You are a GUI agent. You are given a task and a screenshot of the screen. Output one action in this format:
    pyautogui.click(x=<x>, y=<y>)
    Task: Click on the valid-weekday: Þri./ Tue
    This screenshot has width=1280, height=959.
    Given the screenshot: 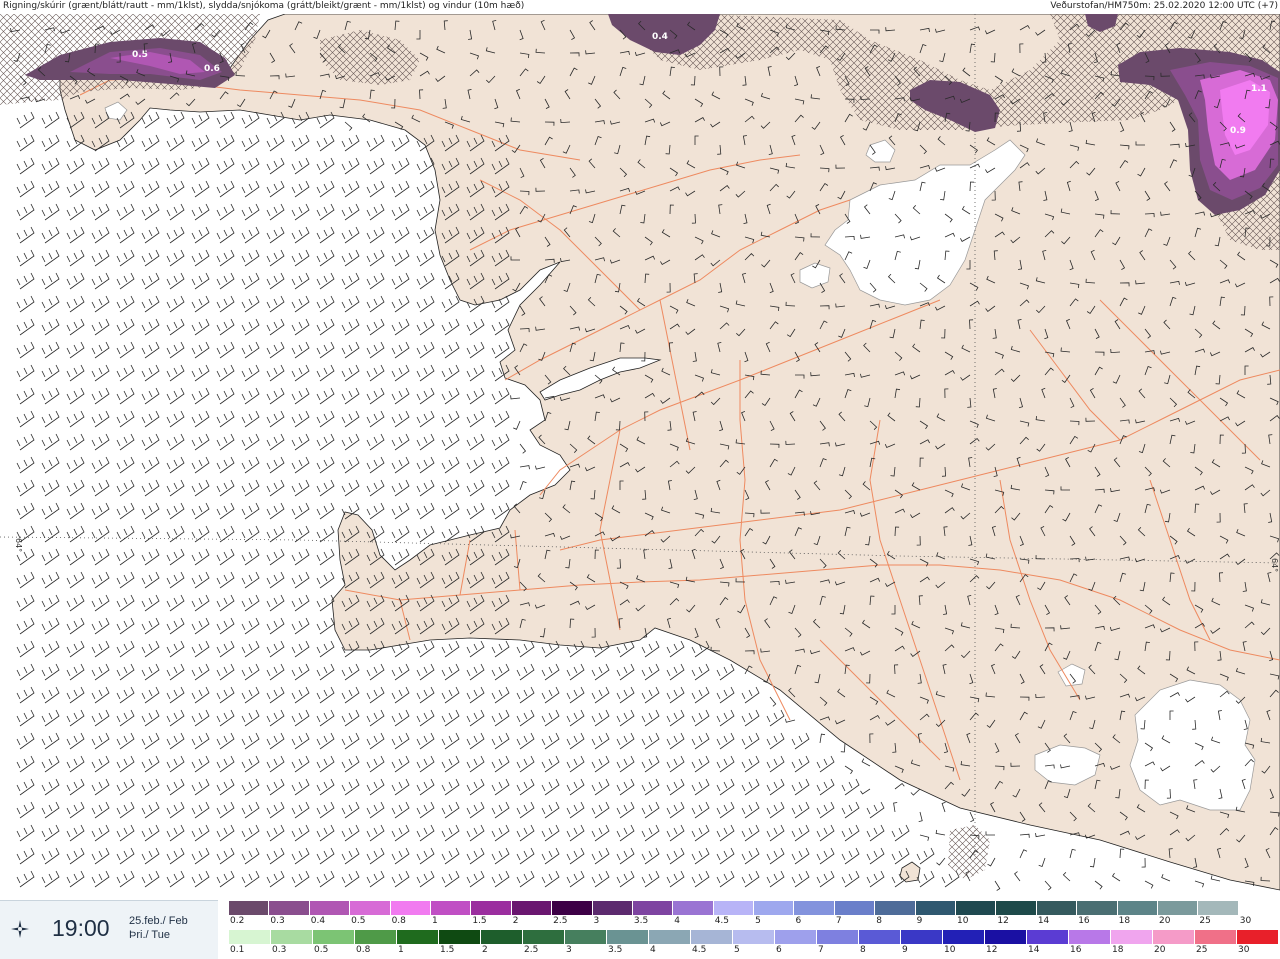 What is the action you would take?
    pyautogui.click(x=149, y=935)
    